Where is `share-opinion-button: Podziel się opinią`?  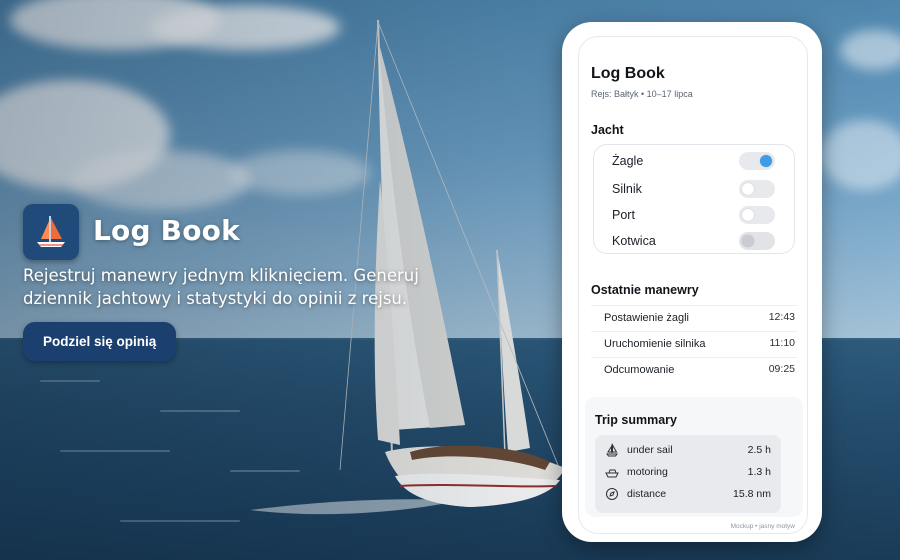 share-opinion-button: Podziel się opinią is located at coordinates (100, 341).